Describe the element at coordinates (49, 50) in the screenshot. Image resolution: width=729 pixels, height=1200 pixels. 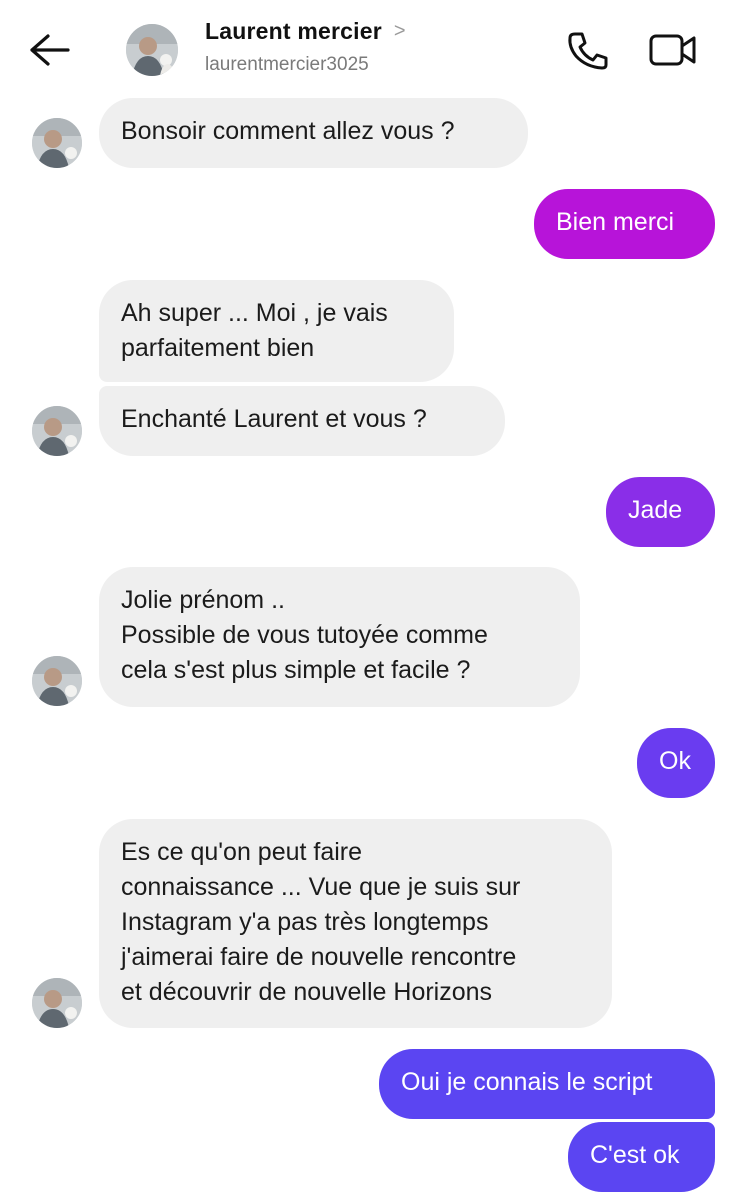
I see `arrow-left-icon` at that location.